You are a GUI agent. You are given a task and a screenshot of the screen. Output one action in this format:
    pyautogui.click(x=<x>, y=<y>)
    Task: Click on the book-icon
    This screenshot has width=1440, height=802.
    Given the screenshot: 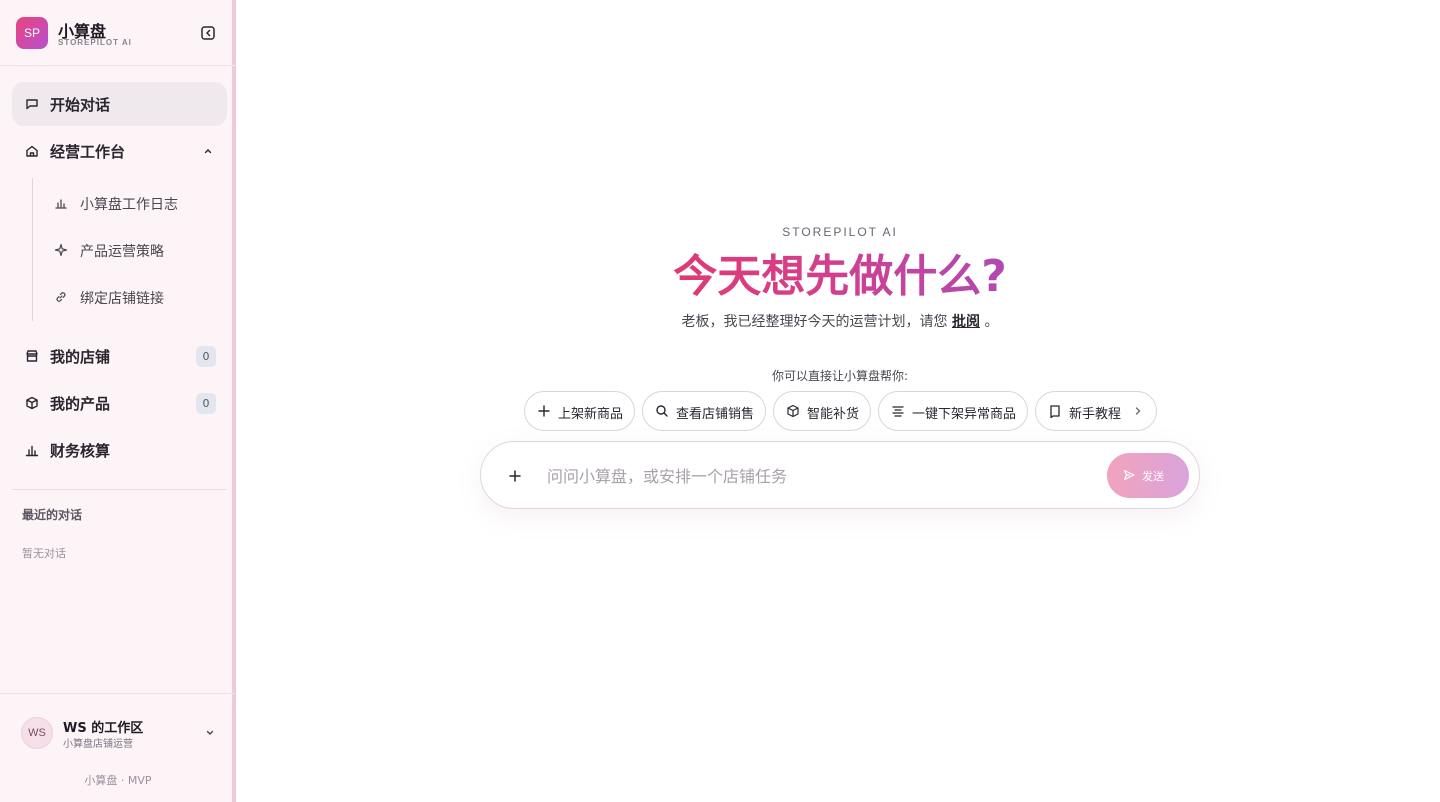 What is the action you would take?
    pyautogui.click(x=1055, y=411)
    